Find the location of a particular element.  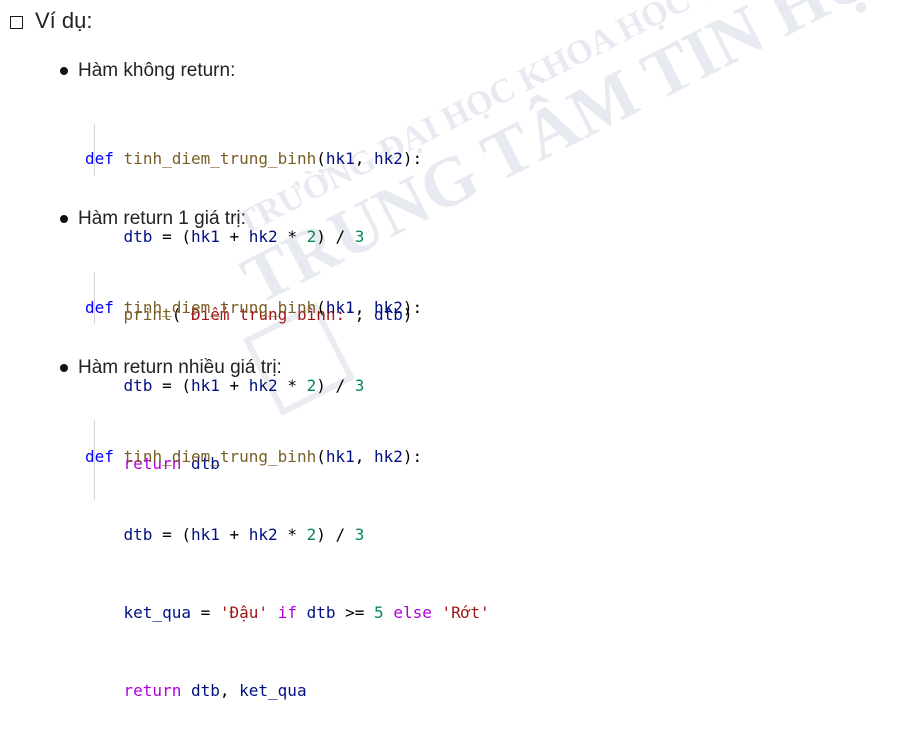

bullet-label: Hàm return 1 giá trị: is located at coordinates (162, 218).